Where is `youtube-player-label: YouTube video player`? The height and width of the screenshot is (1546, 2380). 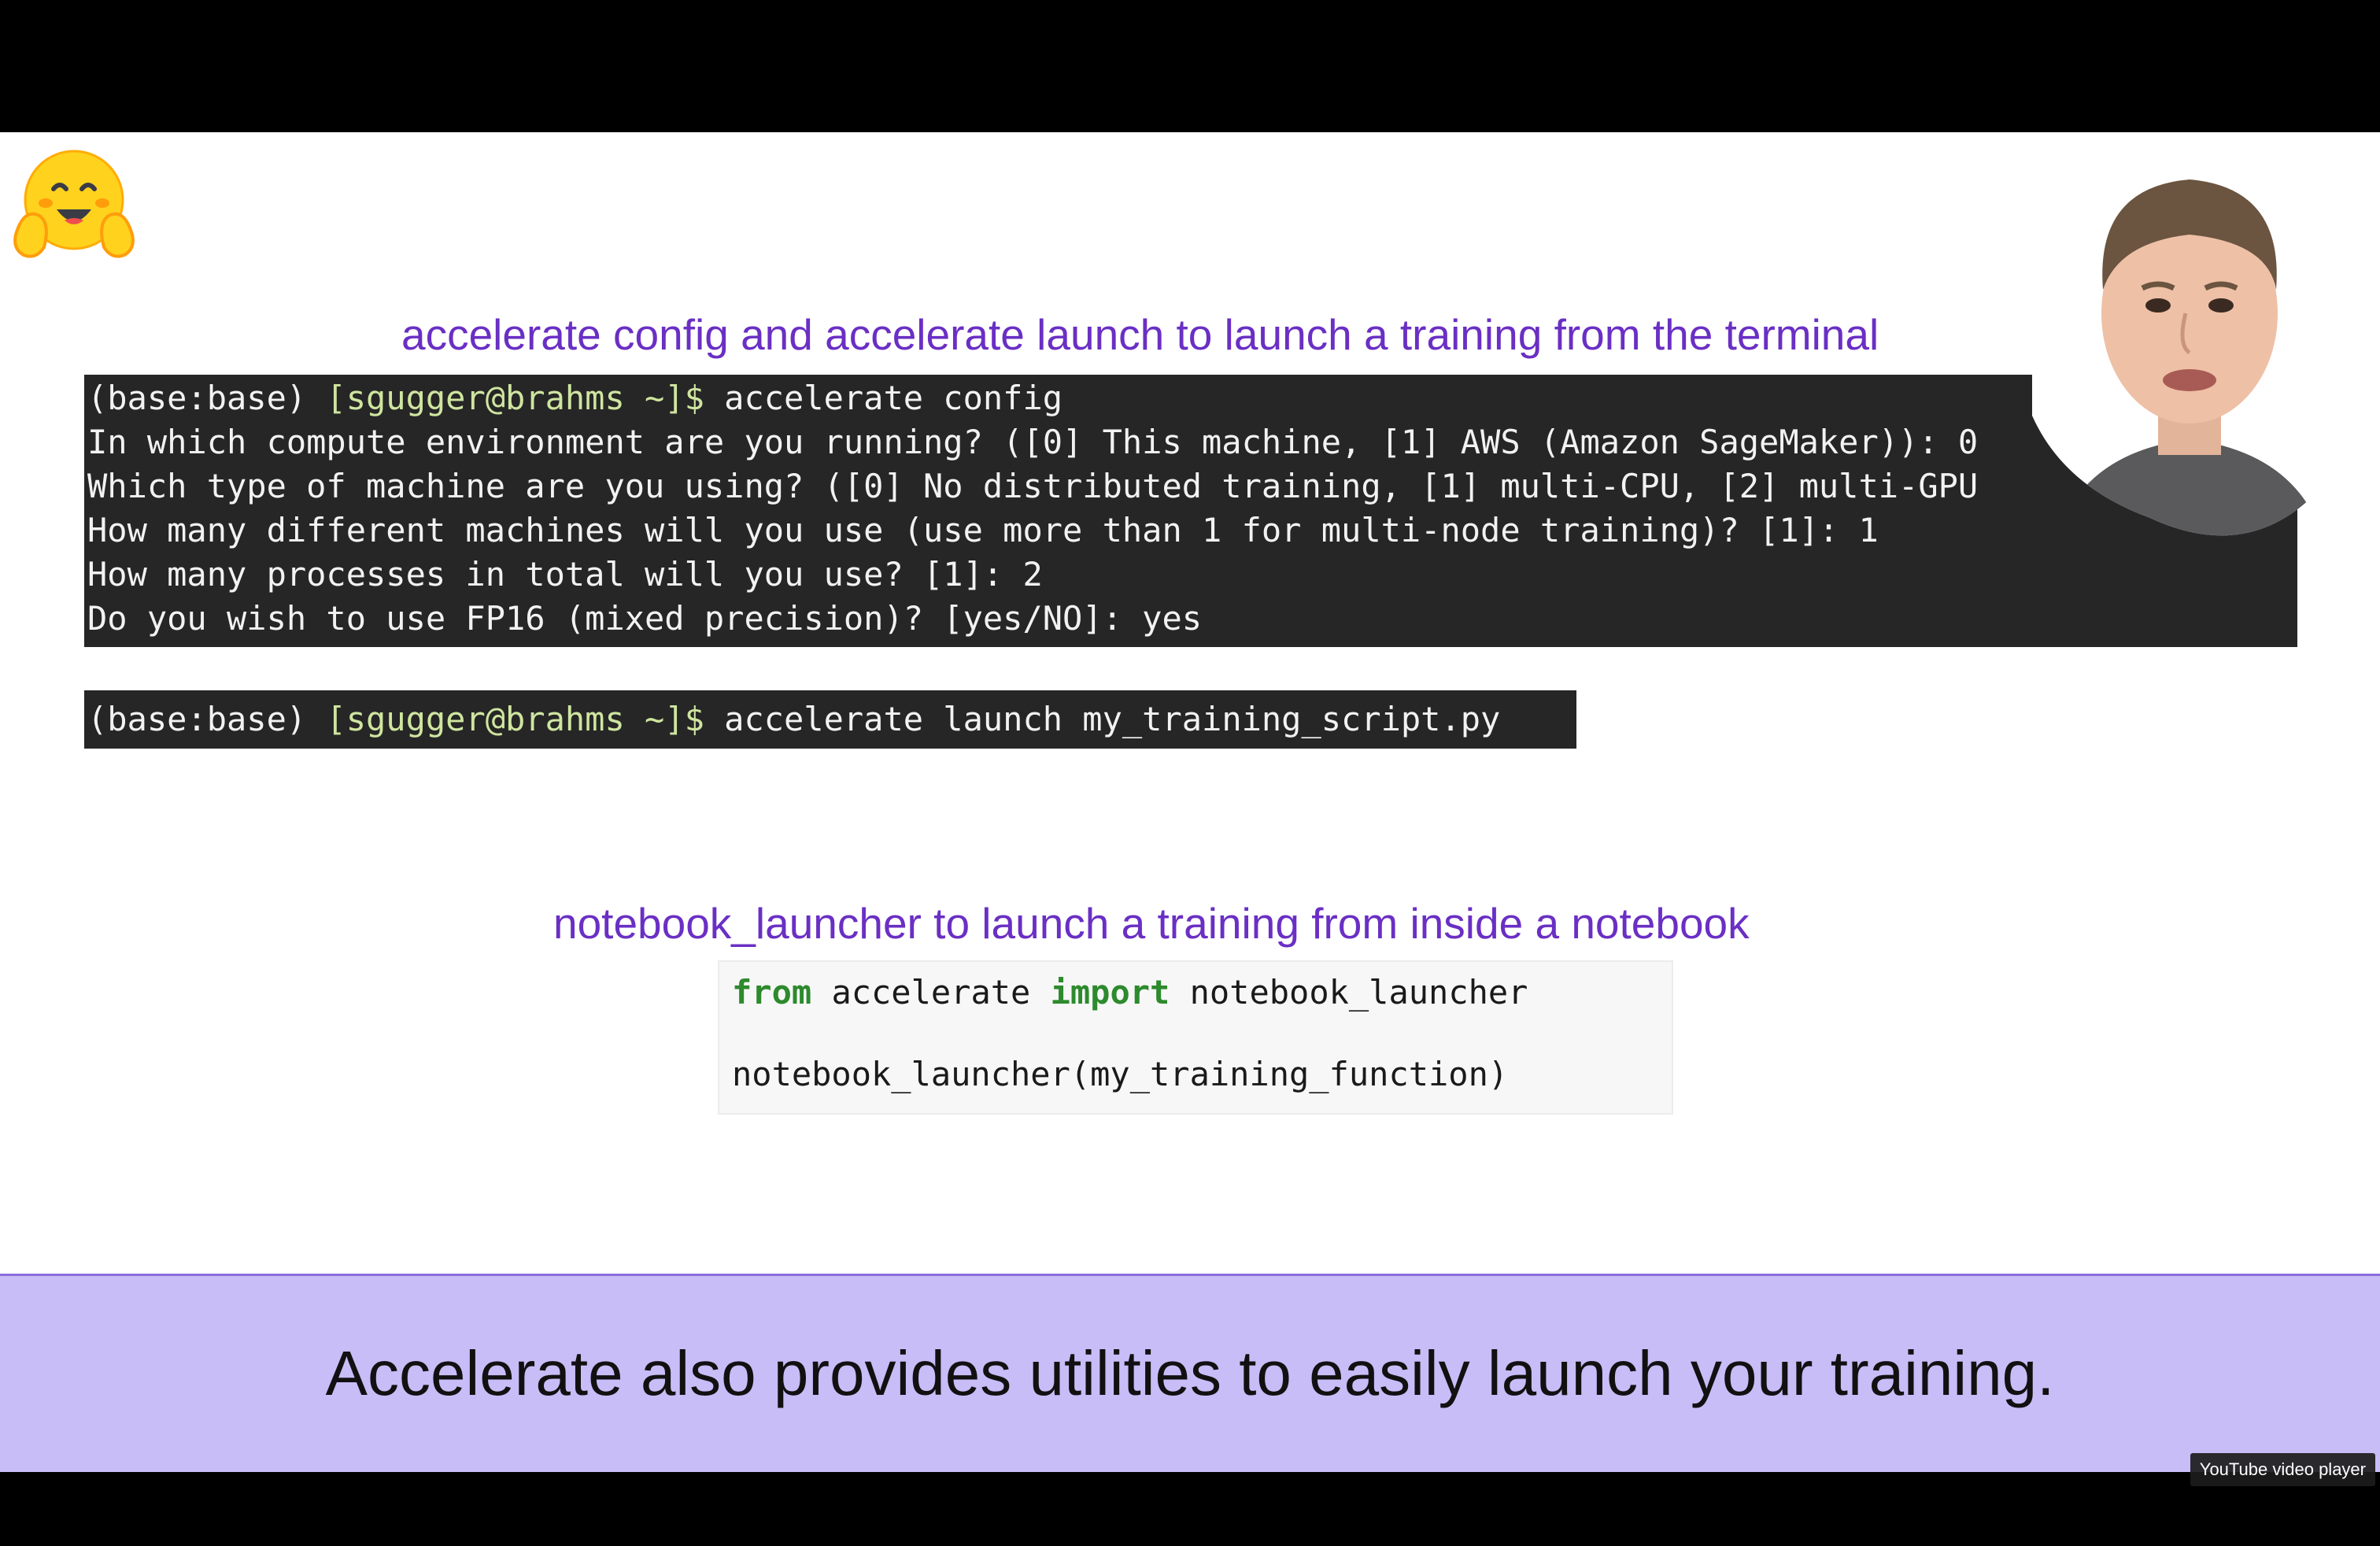 youtube-player-label: YouTube video player is located at coordinates (2282, 1470).